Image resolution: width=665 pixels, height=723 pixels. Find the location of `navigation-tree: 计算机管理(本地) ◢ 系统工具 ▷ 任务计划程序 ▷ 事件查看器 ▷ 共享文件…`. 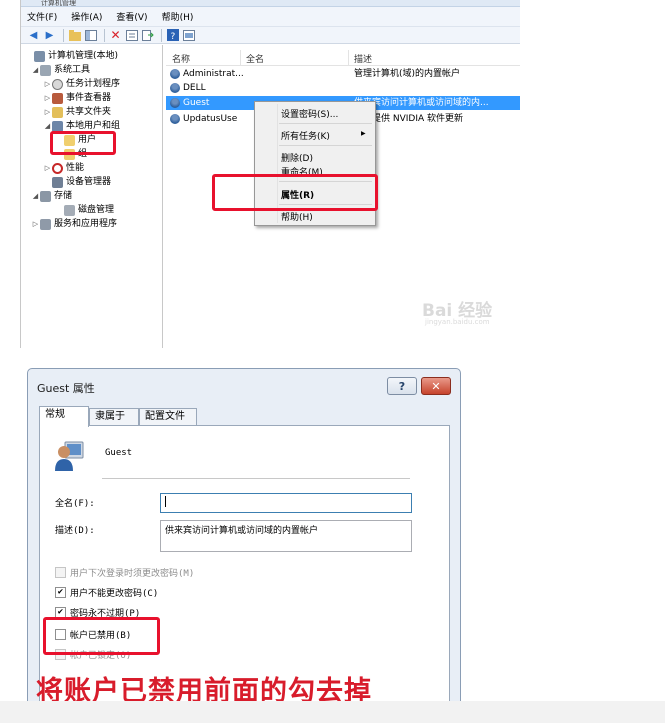

navigation-tree: 计算机管理(本地) ◢ 系统工具 ▷ 任务计划程序 ▷ 事件查看器 ▷ 共享文件… is located at coordinates (92, 196).